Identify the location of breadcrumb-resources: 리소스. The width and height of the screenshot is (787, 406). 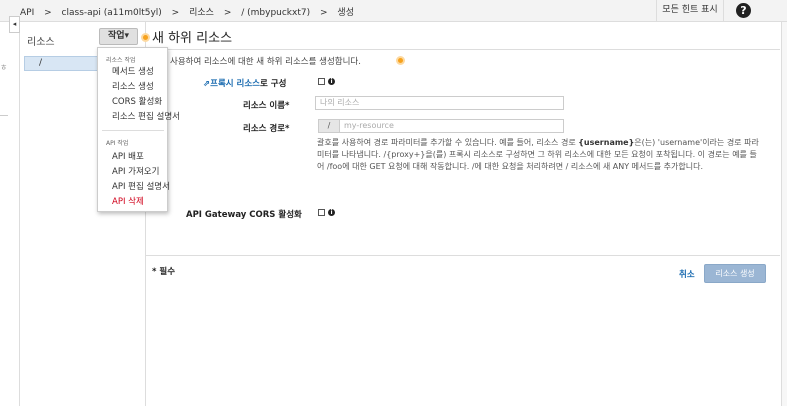
(201, 13).